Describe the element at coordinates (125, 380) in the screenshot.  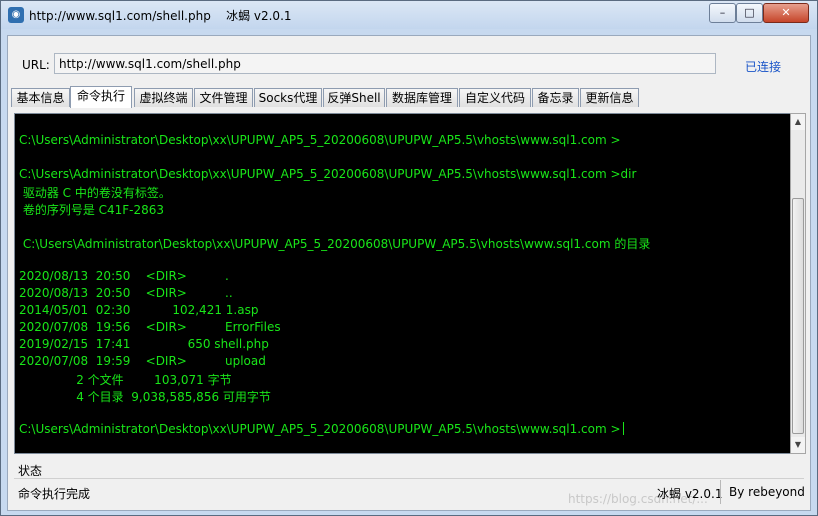
I see `console-line: 2 个文件 103,071 字节` at that location.